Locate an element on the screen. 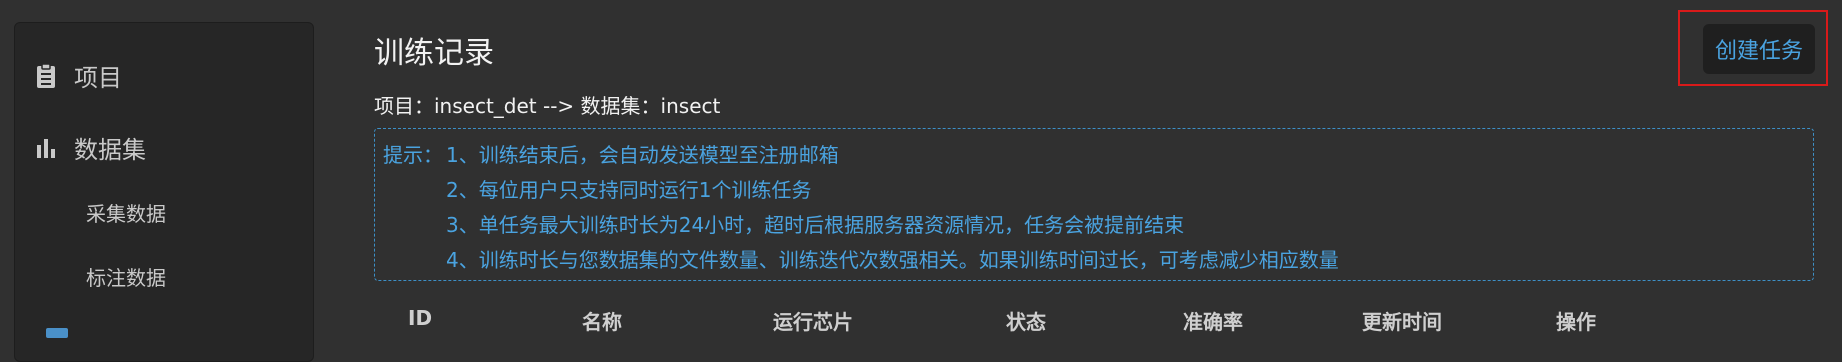 The height and width of the screenshot is (362, 1842). tip-line-2: 2、每位用户只支持同时运行1个训练任务 is located at coordinates (629, 190).